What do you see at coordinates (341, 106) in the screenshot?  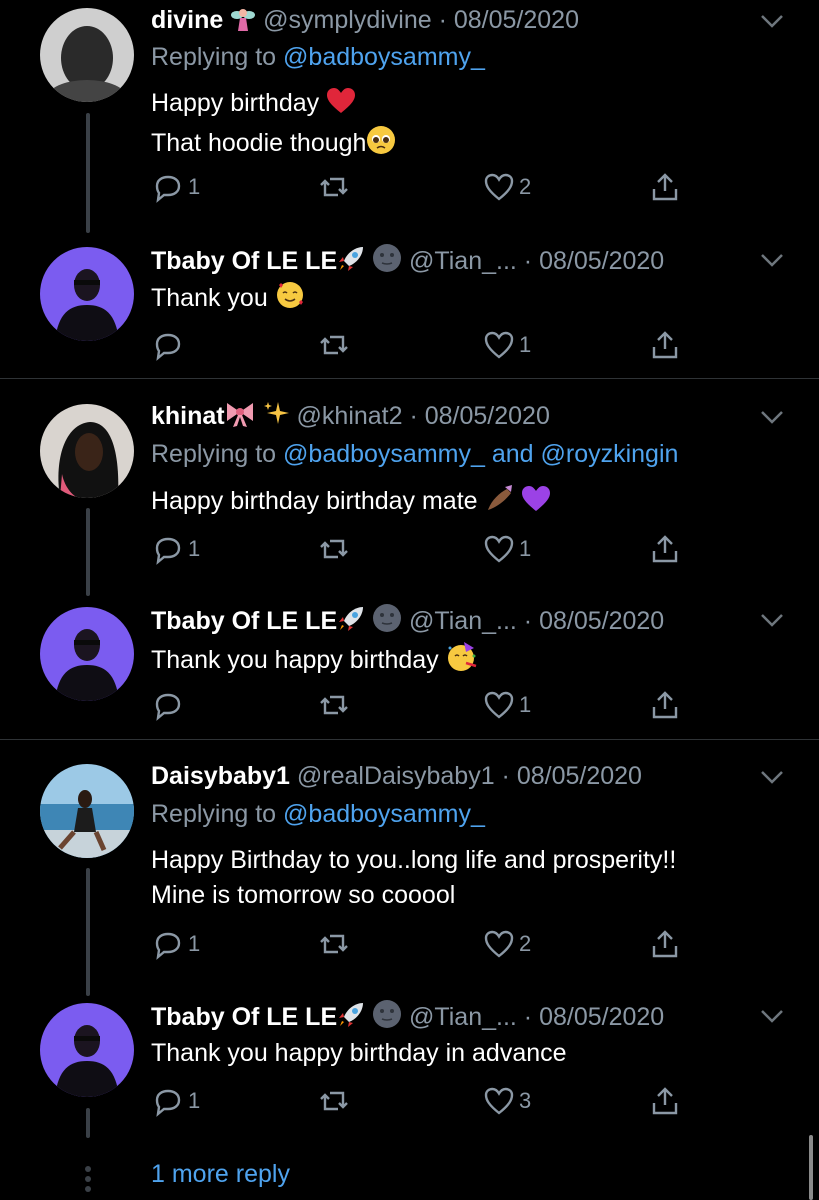 I see `red-heart-emoji-icon` at bounding box center [341, 106].